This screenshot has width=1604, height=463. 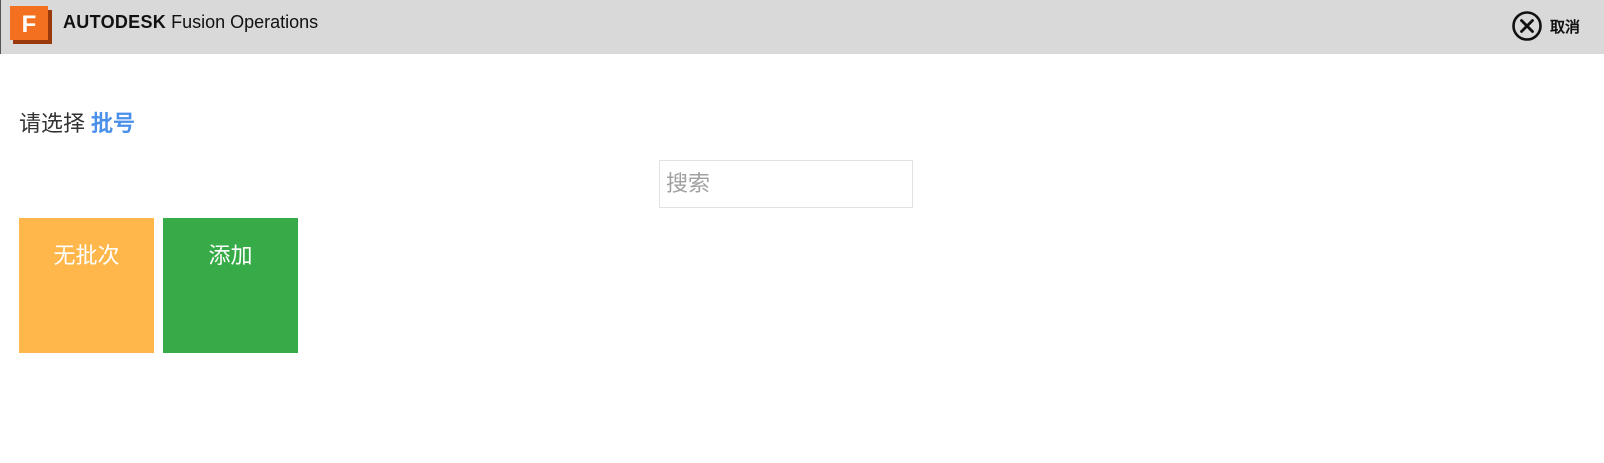 What do you see at coordinates (786, 184) in the screenshot?
I see `search-input` at bounding box center [786, 184].